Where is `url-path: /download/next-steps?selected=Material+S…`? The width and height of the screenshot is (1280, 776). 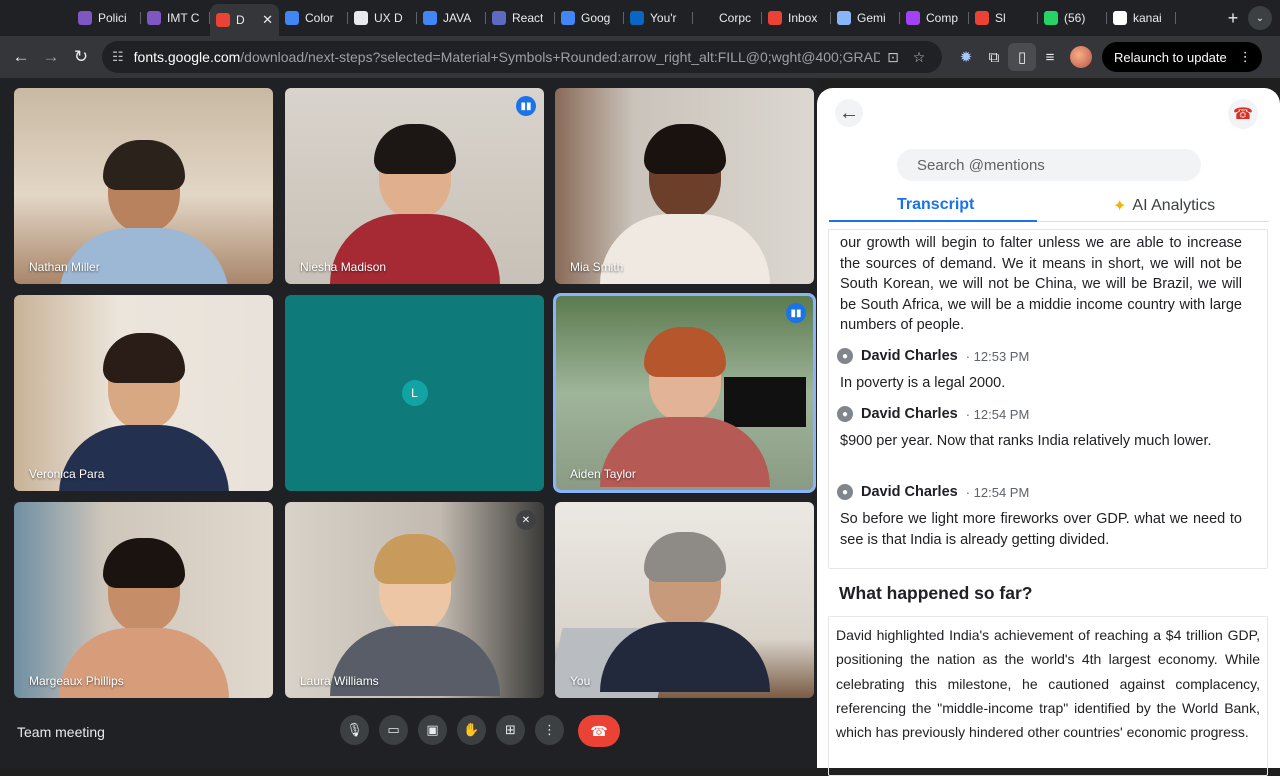 url-path: /download/next-steps?selected=Material+S… is located at coordinates (560, 57).